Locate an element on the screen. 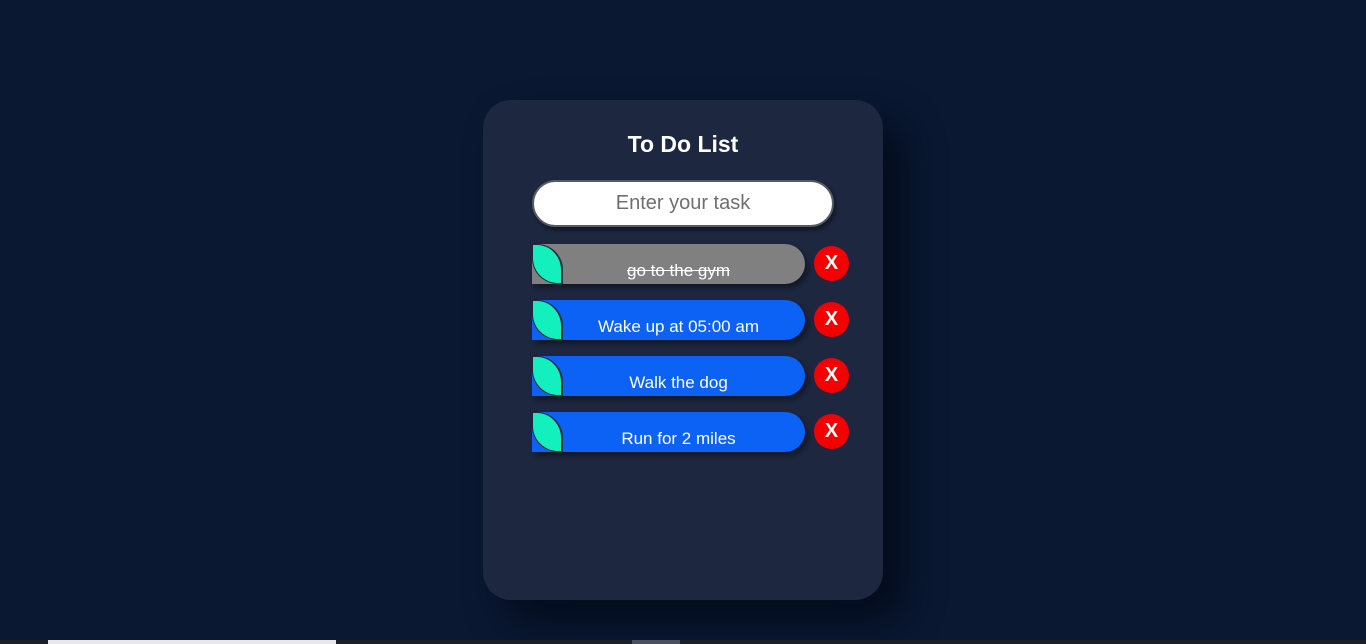 This screenshot has width=1366, height=644. task-label: go to the gym is located at coordinates (678, 270).